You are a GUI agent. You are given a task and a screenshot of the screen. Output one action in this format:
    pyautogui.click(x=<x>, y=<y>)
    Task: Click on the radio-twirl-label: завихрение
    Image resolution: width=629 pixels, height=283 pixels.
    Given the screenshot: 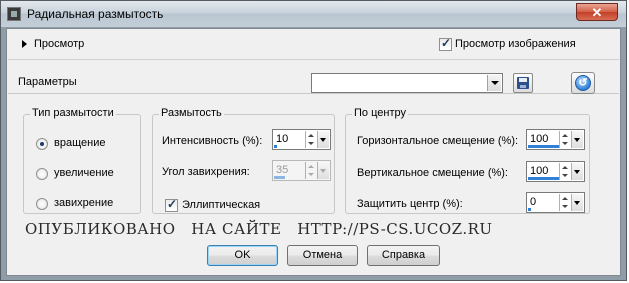 What is the action you would take?
    pyautogui.click(x=83, y=203)
    